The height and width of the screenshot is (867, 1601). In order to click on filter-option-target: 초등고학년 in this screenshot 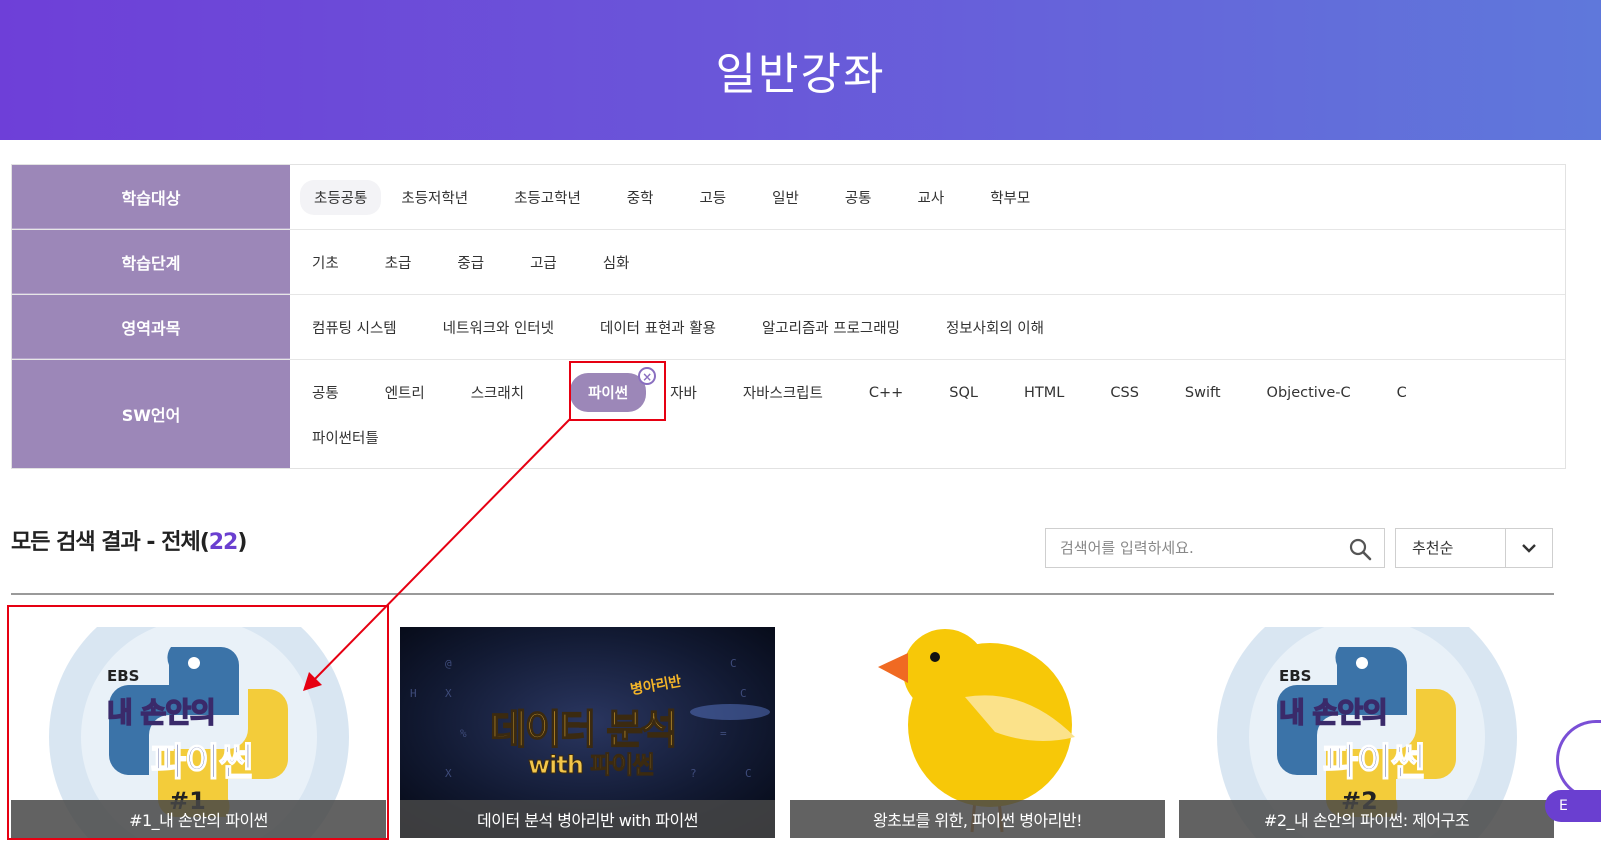, I will do `click(558, 197)`.